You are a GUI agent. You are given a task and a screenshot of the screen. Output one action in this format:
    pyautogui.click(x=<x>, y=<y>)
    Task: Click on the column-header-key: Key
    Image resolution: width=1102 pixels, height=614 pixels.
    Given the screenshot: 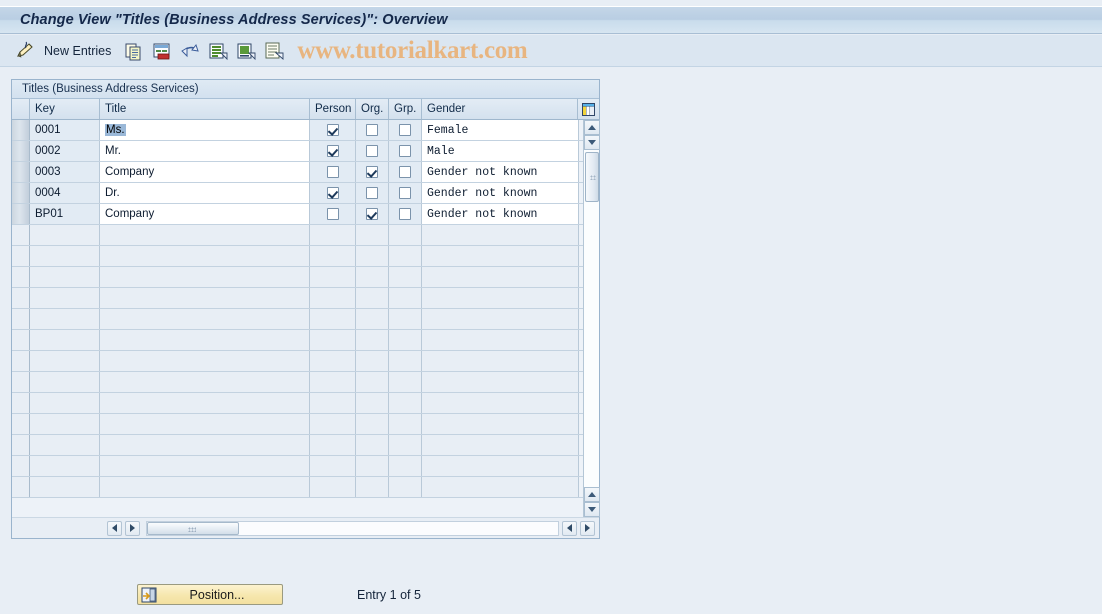 What is the action you would take?
    pyautogui.click(x=65, y=109)
    